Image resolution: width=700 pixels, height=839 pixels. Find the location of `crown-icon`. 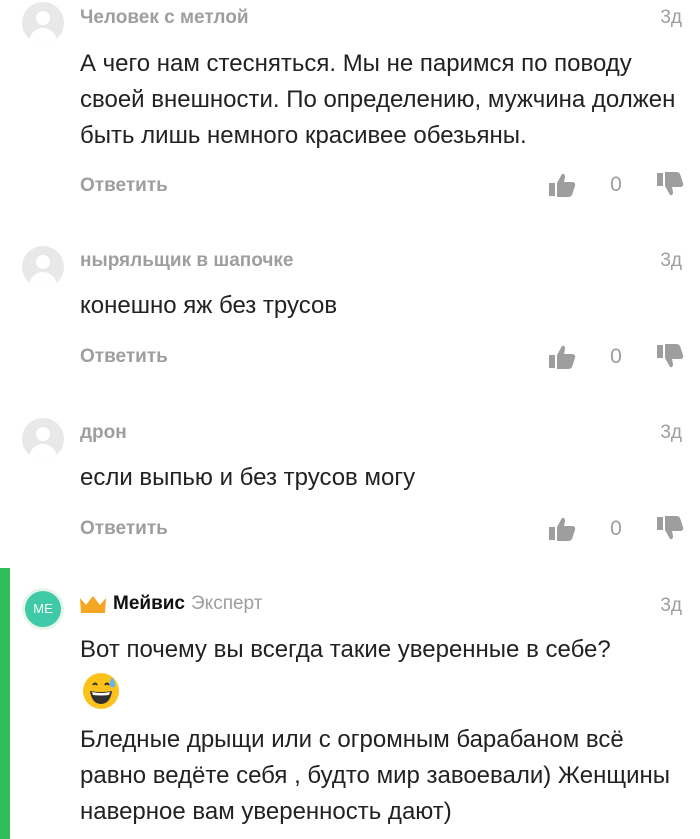

crown-icon is located at coordinates (93, 604).